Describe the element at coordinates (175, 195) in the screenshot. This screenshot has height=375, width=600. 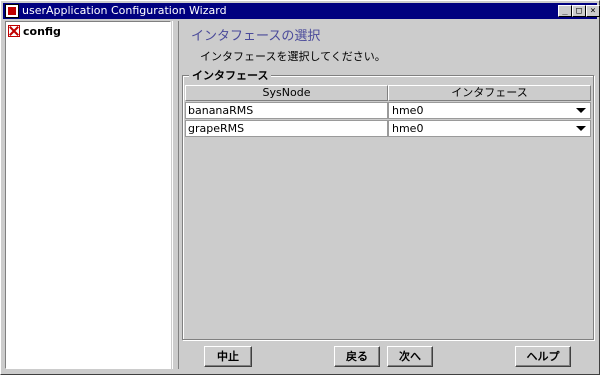
I see `split-pane-divider` at that location.